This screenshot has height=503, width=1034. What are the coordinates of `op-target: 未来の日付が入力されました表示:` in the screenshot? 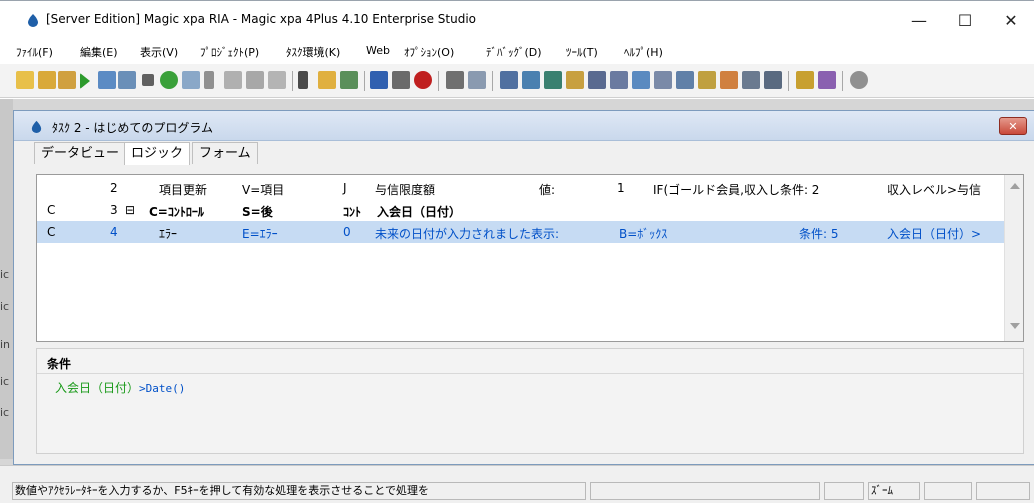 It's located at (467, 234).